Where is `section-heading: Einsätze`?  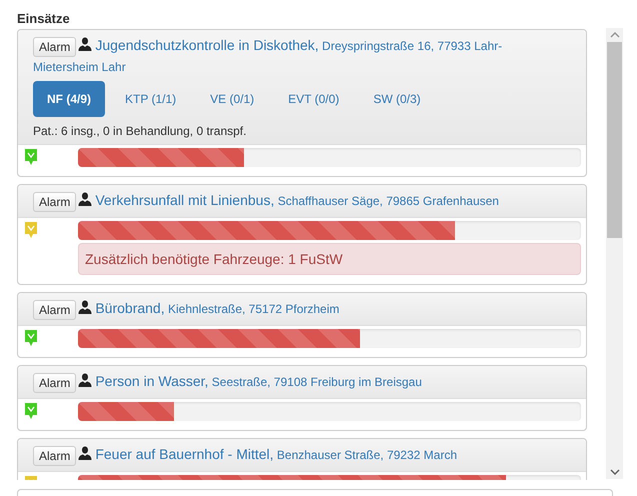 section-heading: Einsätze is located at coordinates (44, 19).